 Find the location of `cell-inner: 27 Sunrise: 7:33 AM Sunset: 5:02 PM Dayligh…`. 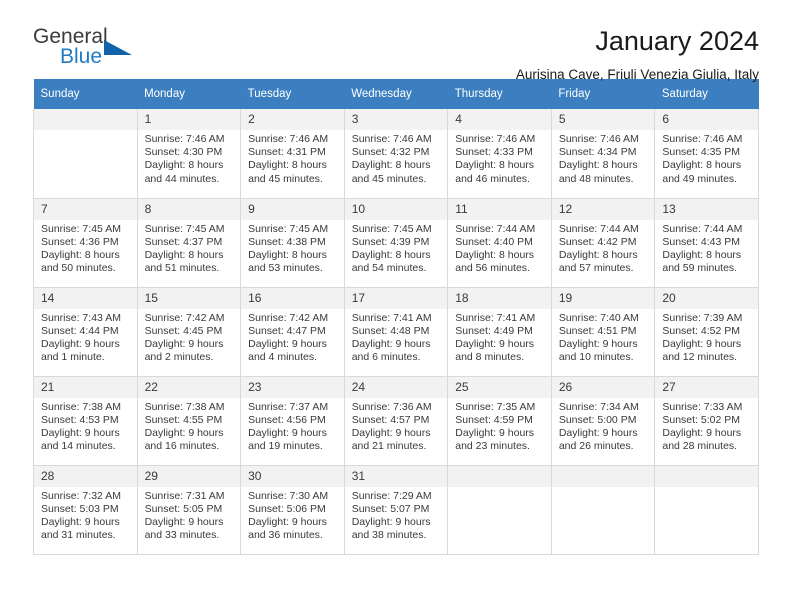

cell-inner: 27 Sunrise: 7:33 AM Sunset: 5:02 PM Dayligh… is located at coordinates (706, 420).